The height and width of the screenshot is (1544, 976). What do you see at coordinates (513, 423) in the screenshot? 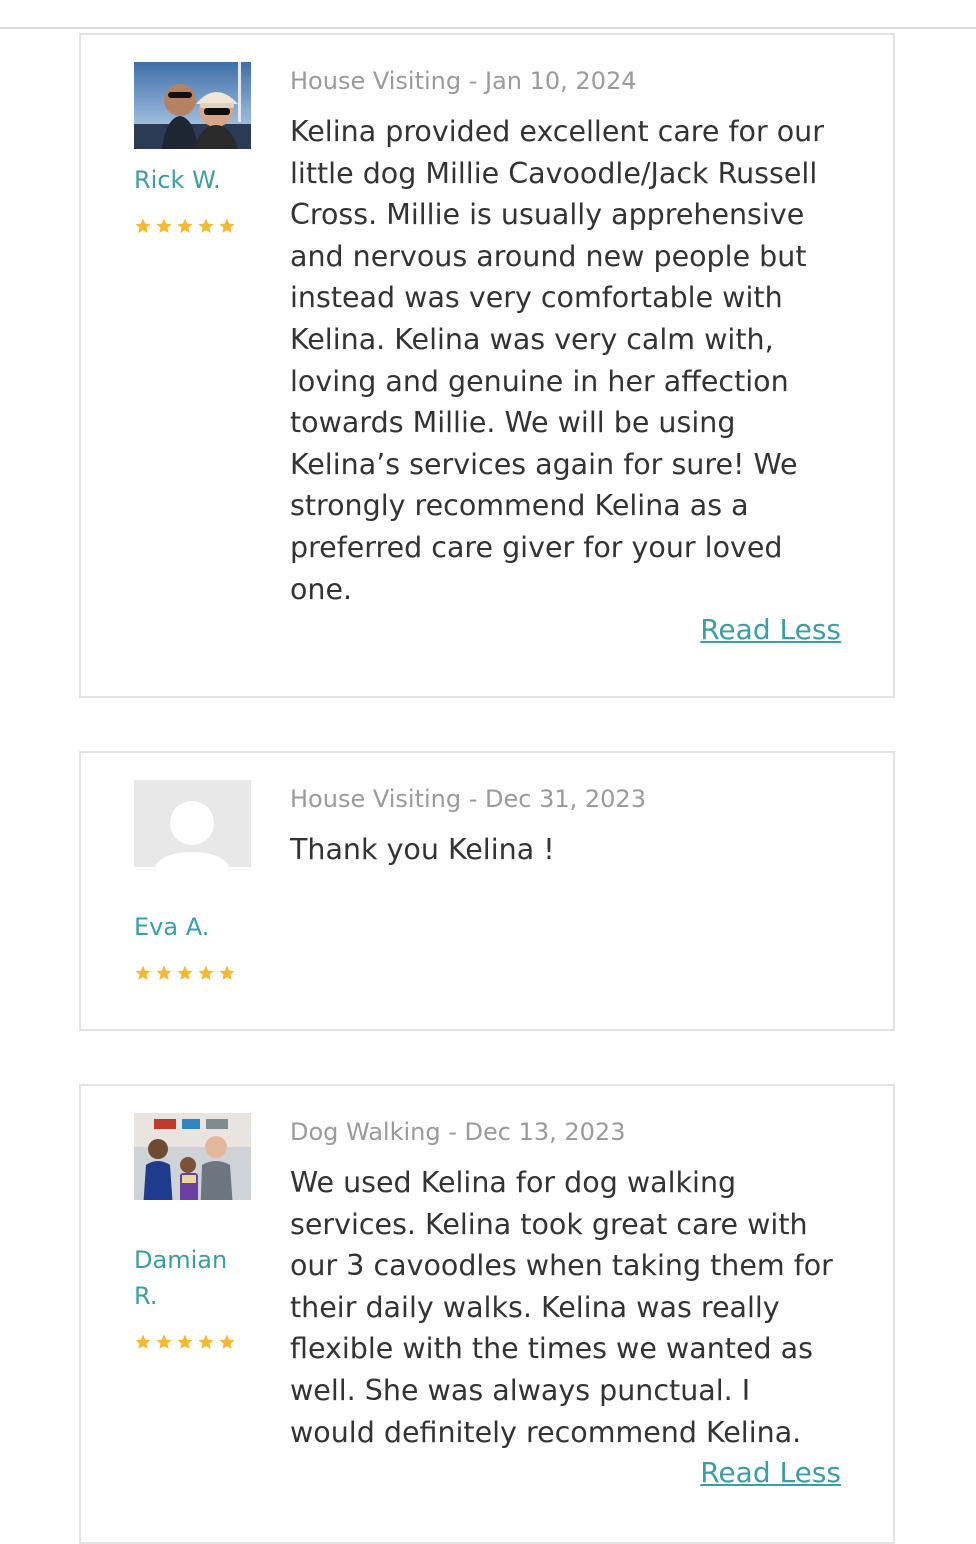
I see `review-line: towards Millie. We will be using` at bounding box center [513, 423].